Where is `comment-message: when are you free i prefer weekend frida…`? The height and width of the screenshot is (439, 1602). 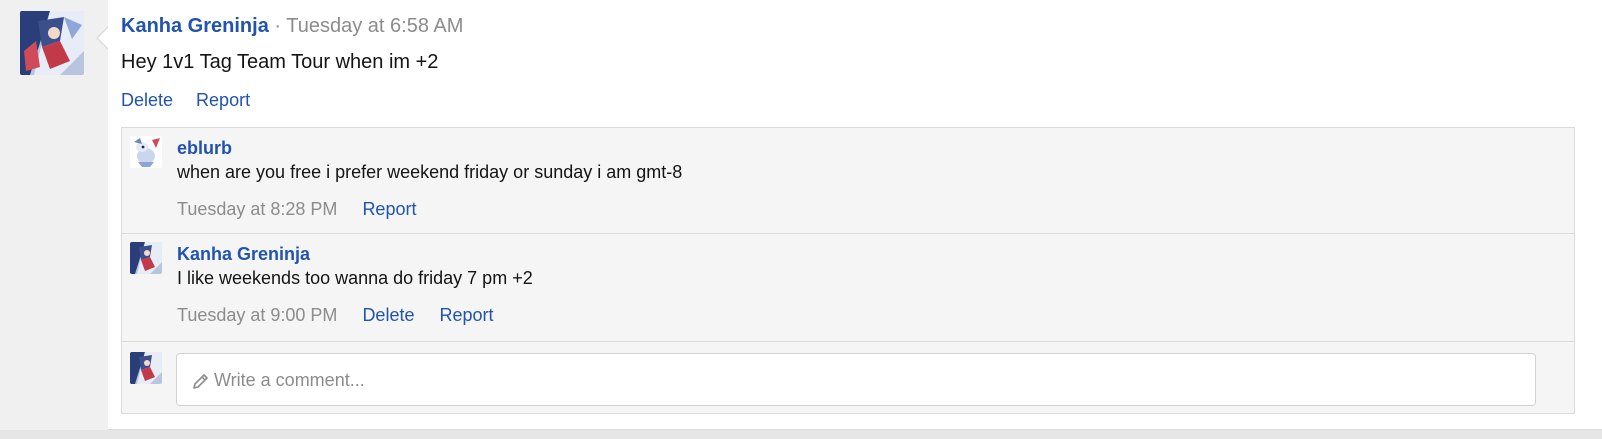
comment-message: when are you free i prefer weekend frida… is located at coordinates (430, 172).